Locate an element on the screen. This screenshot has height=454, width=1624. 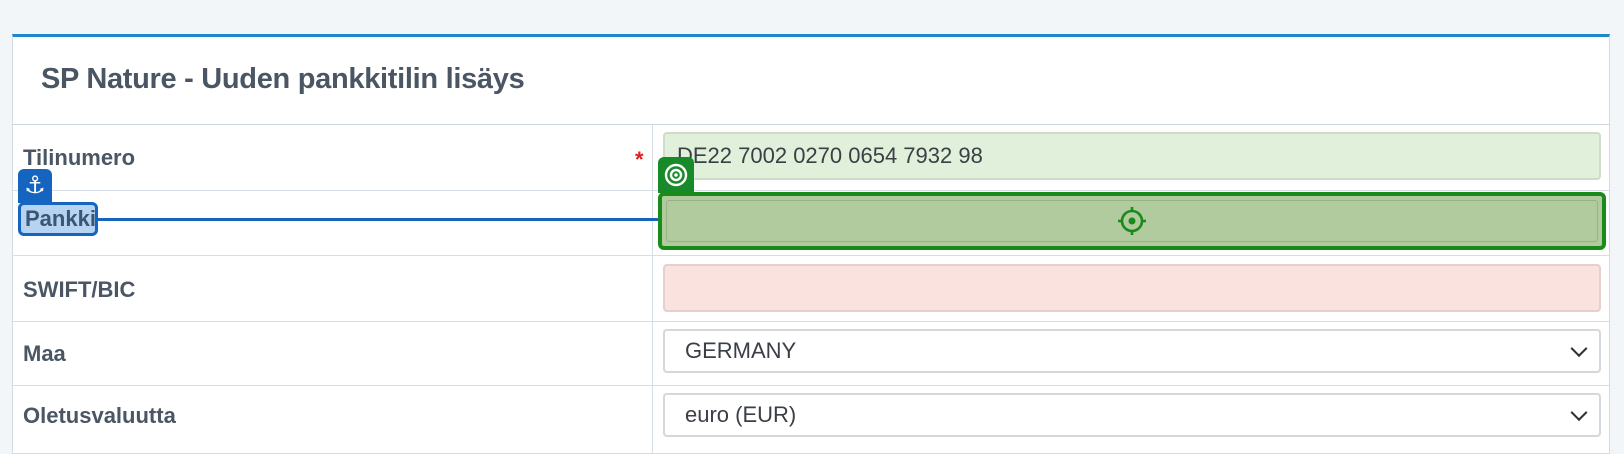
currency-select: euro (EUR) is located at coordinates (1132, 415).